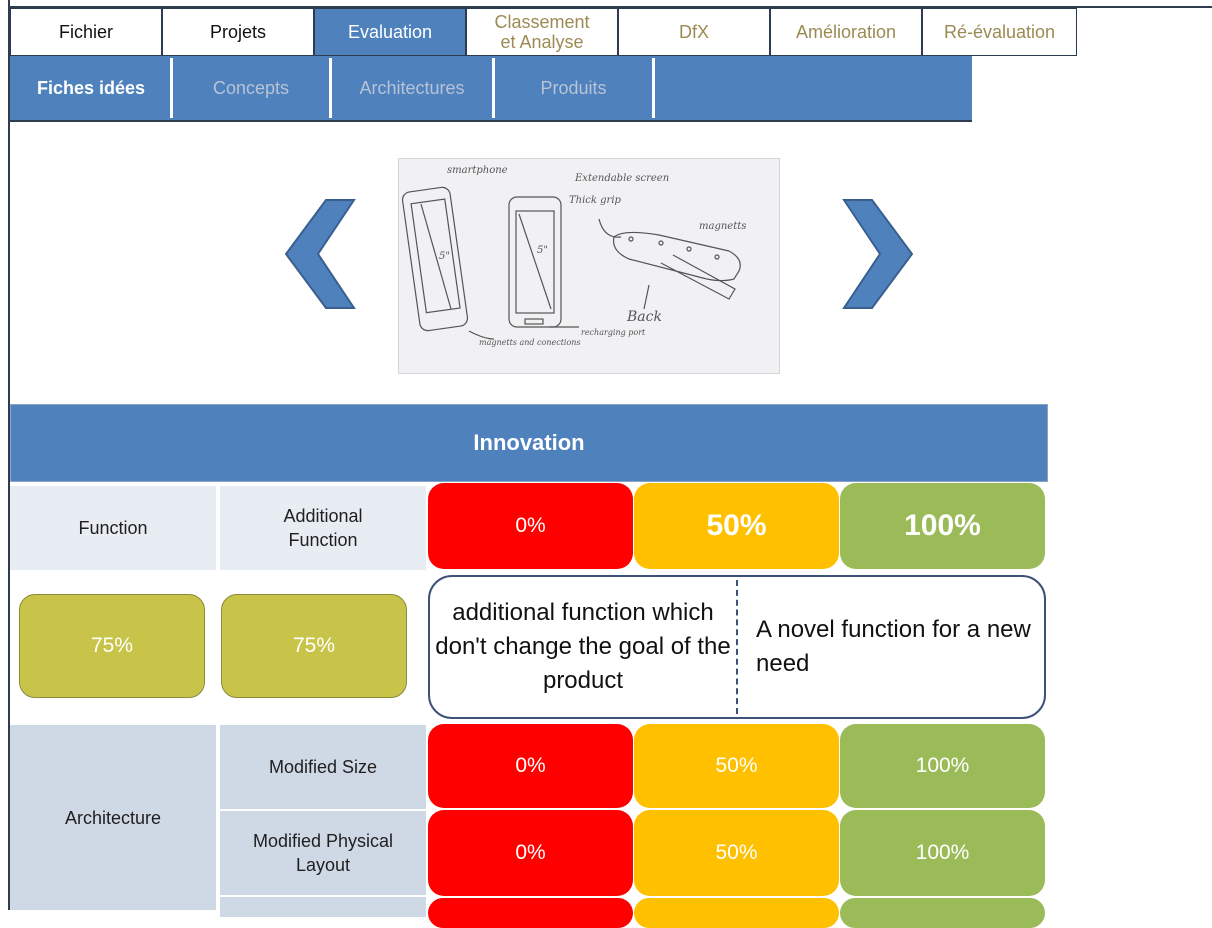  I want to click on tab-dfx: DfX, so click(694, 32).